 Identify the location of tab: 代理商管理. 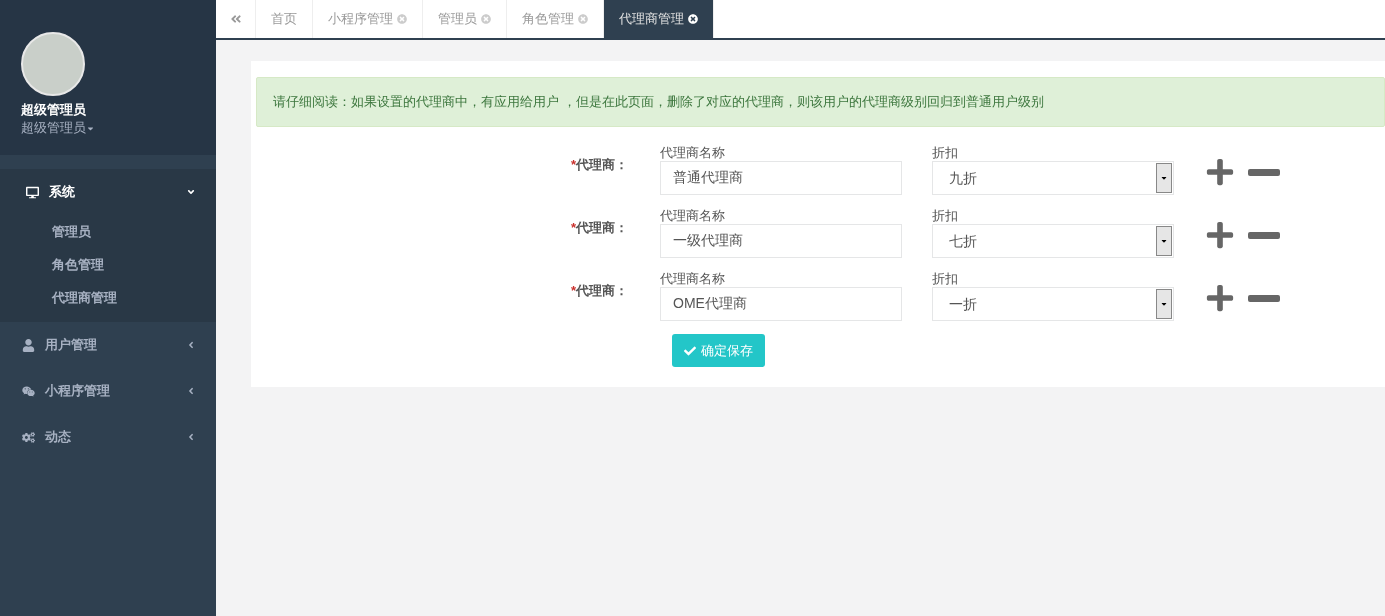
(659, 19).